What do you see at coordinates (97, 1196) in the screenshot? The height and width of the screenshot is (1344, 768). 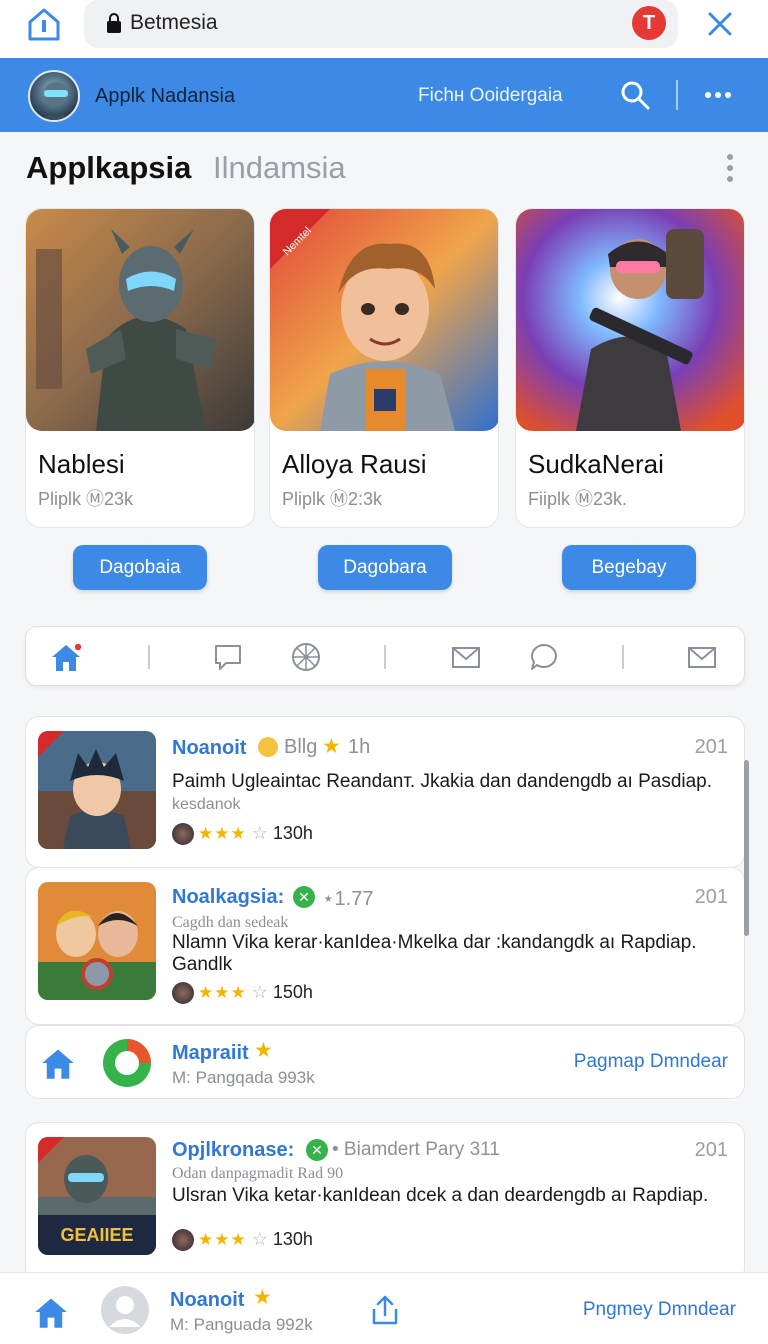 I see `item-thumbnail: GEAIIEE` at bounding box center [97, 1196].